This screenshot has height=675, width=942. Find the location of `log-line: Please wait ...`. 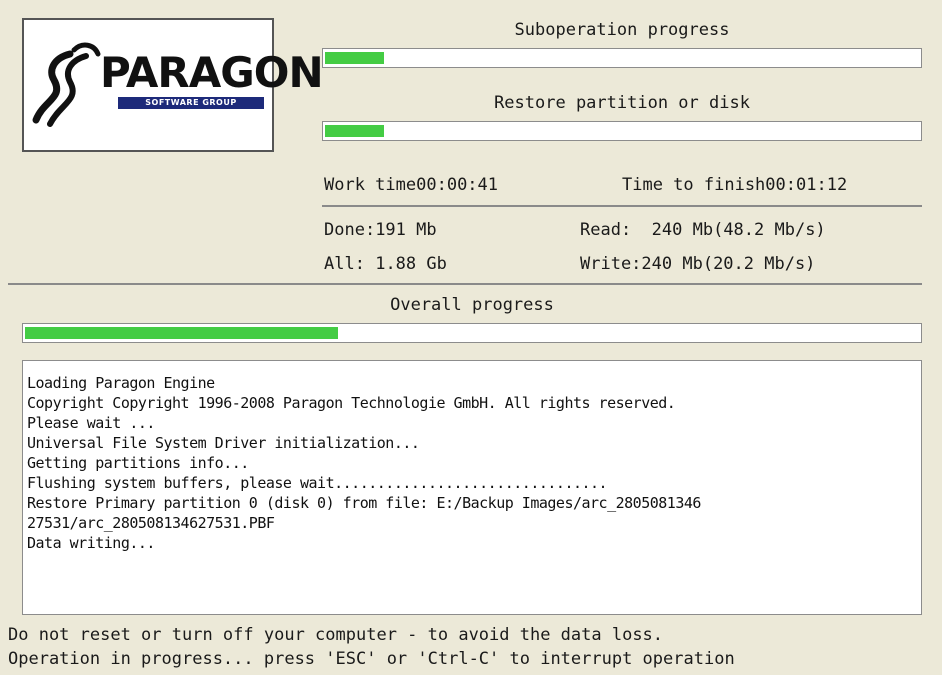

log-line: Please wait ... is located at coordinates (91, 423).